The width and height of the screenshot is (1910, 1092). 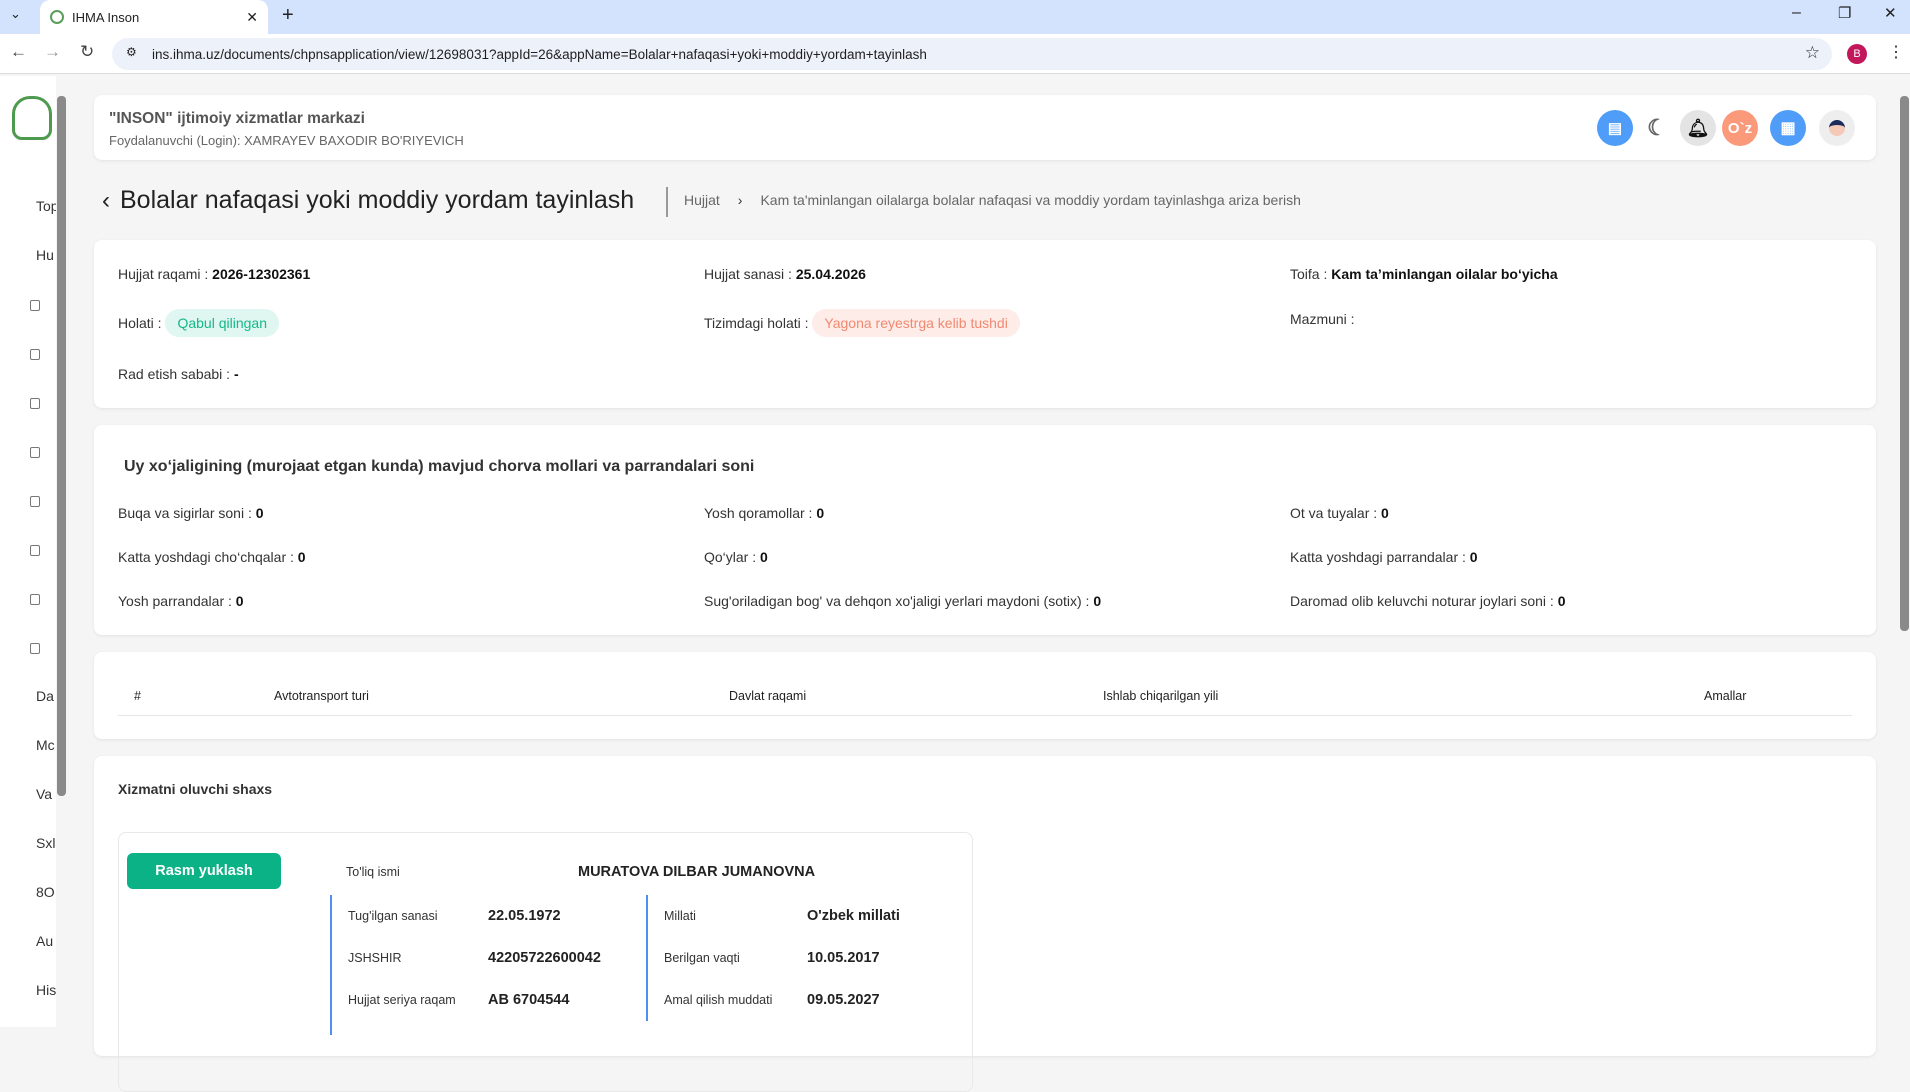 I want to click on logo, so click(x=32, y=118).